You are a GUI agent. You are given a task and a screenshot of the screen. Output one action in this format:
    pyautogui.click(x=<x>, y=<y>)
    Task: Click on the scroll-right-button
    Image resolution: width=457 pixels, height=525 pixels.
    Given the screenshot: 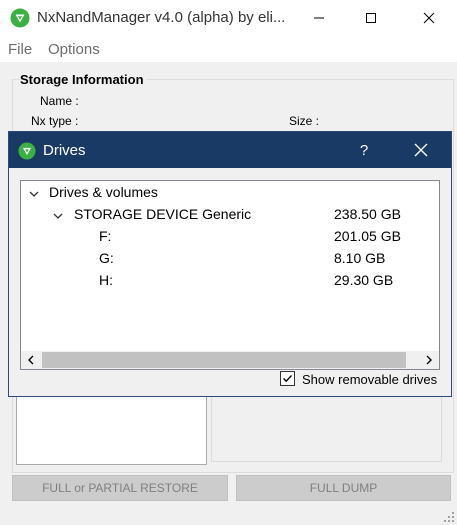 What is the action you would take?
    pyautogui.click(x=429, y=360)
    